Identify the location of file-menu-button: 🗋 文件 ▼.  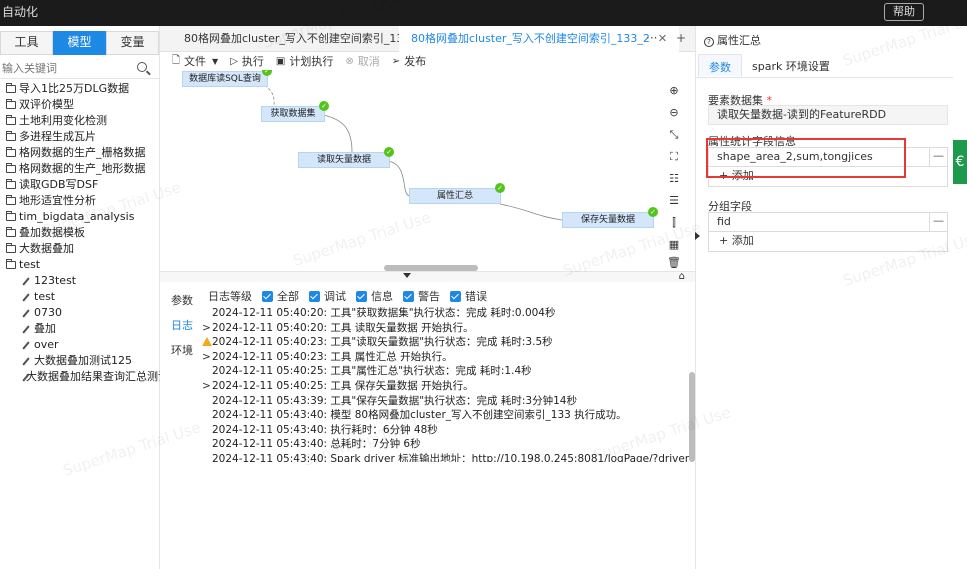
(195, 61).